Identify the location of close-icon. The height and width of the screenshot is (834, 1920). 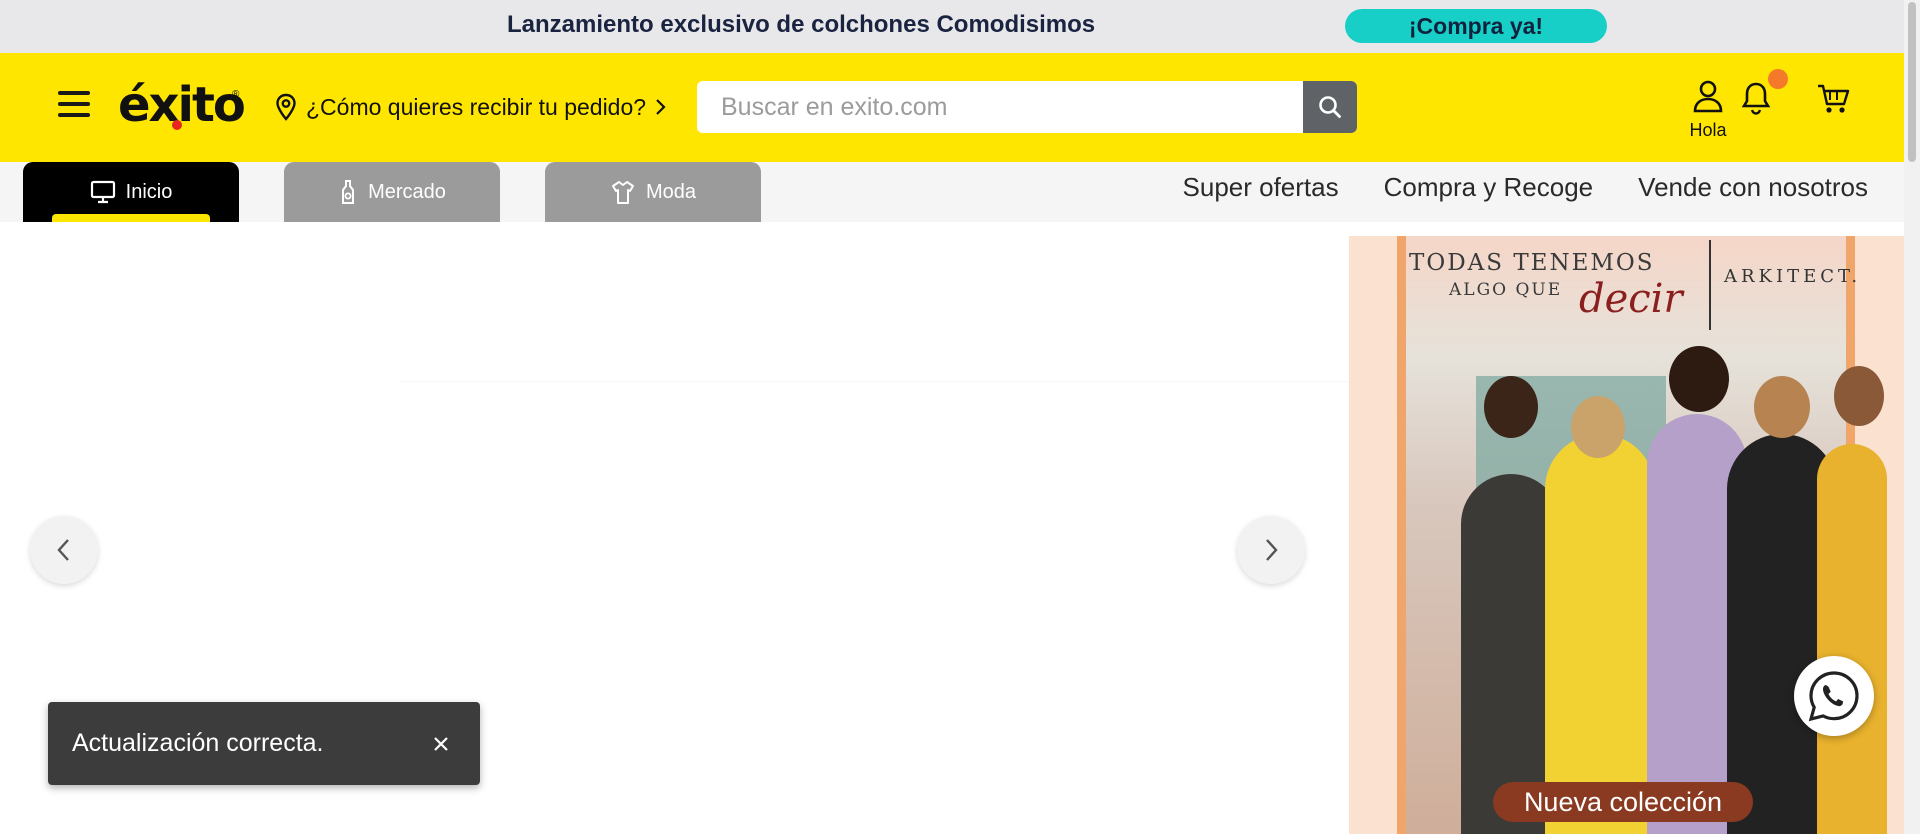
(441, 744).